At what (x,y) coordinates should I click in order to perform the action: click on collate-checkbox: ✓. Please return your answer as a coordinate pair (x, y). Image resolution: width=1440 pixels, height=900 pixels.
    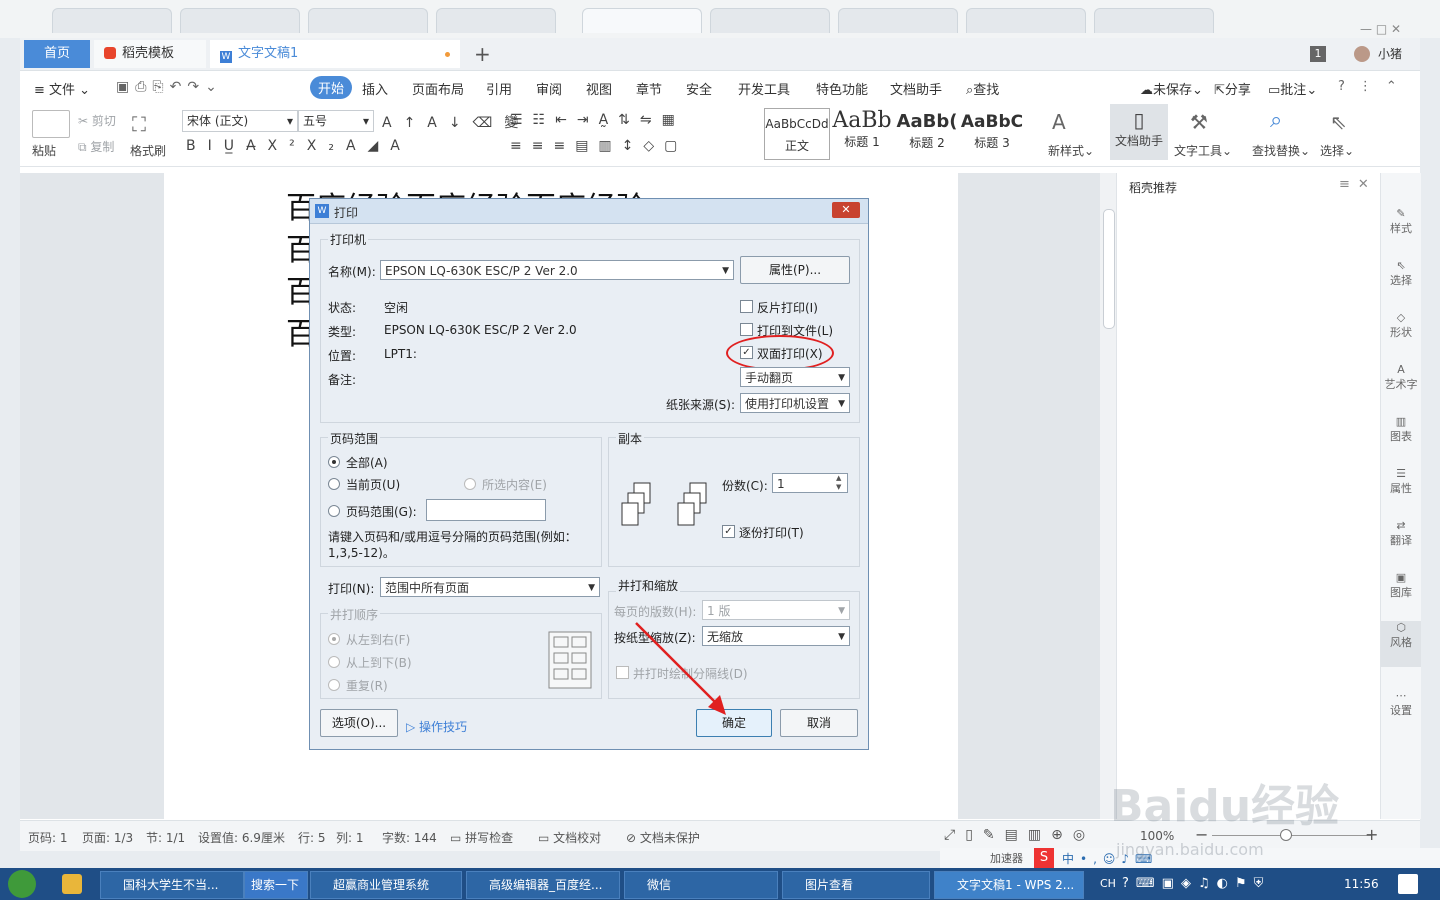
    Looking at the image, I should click on (728, 531).